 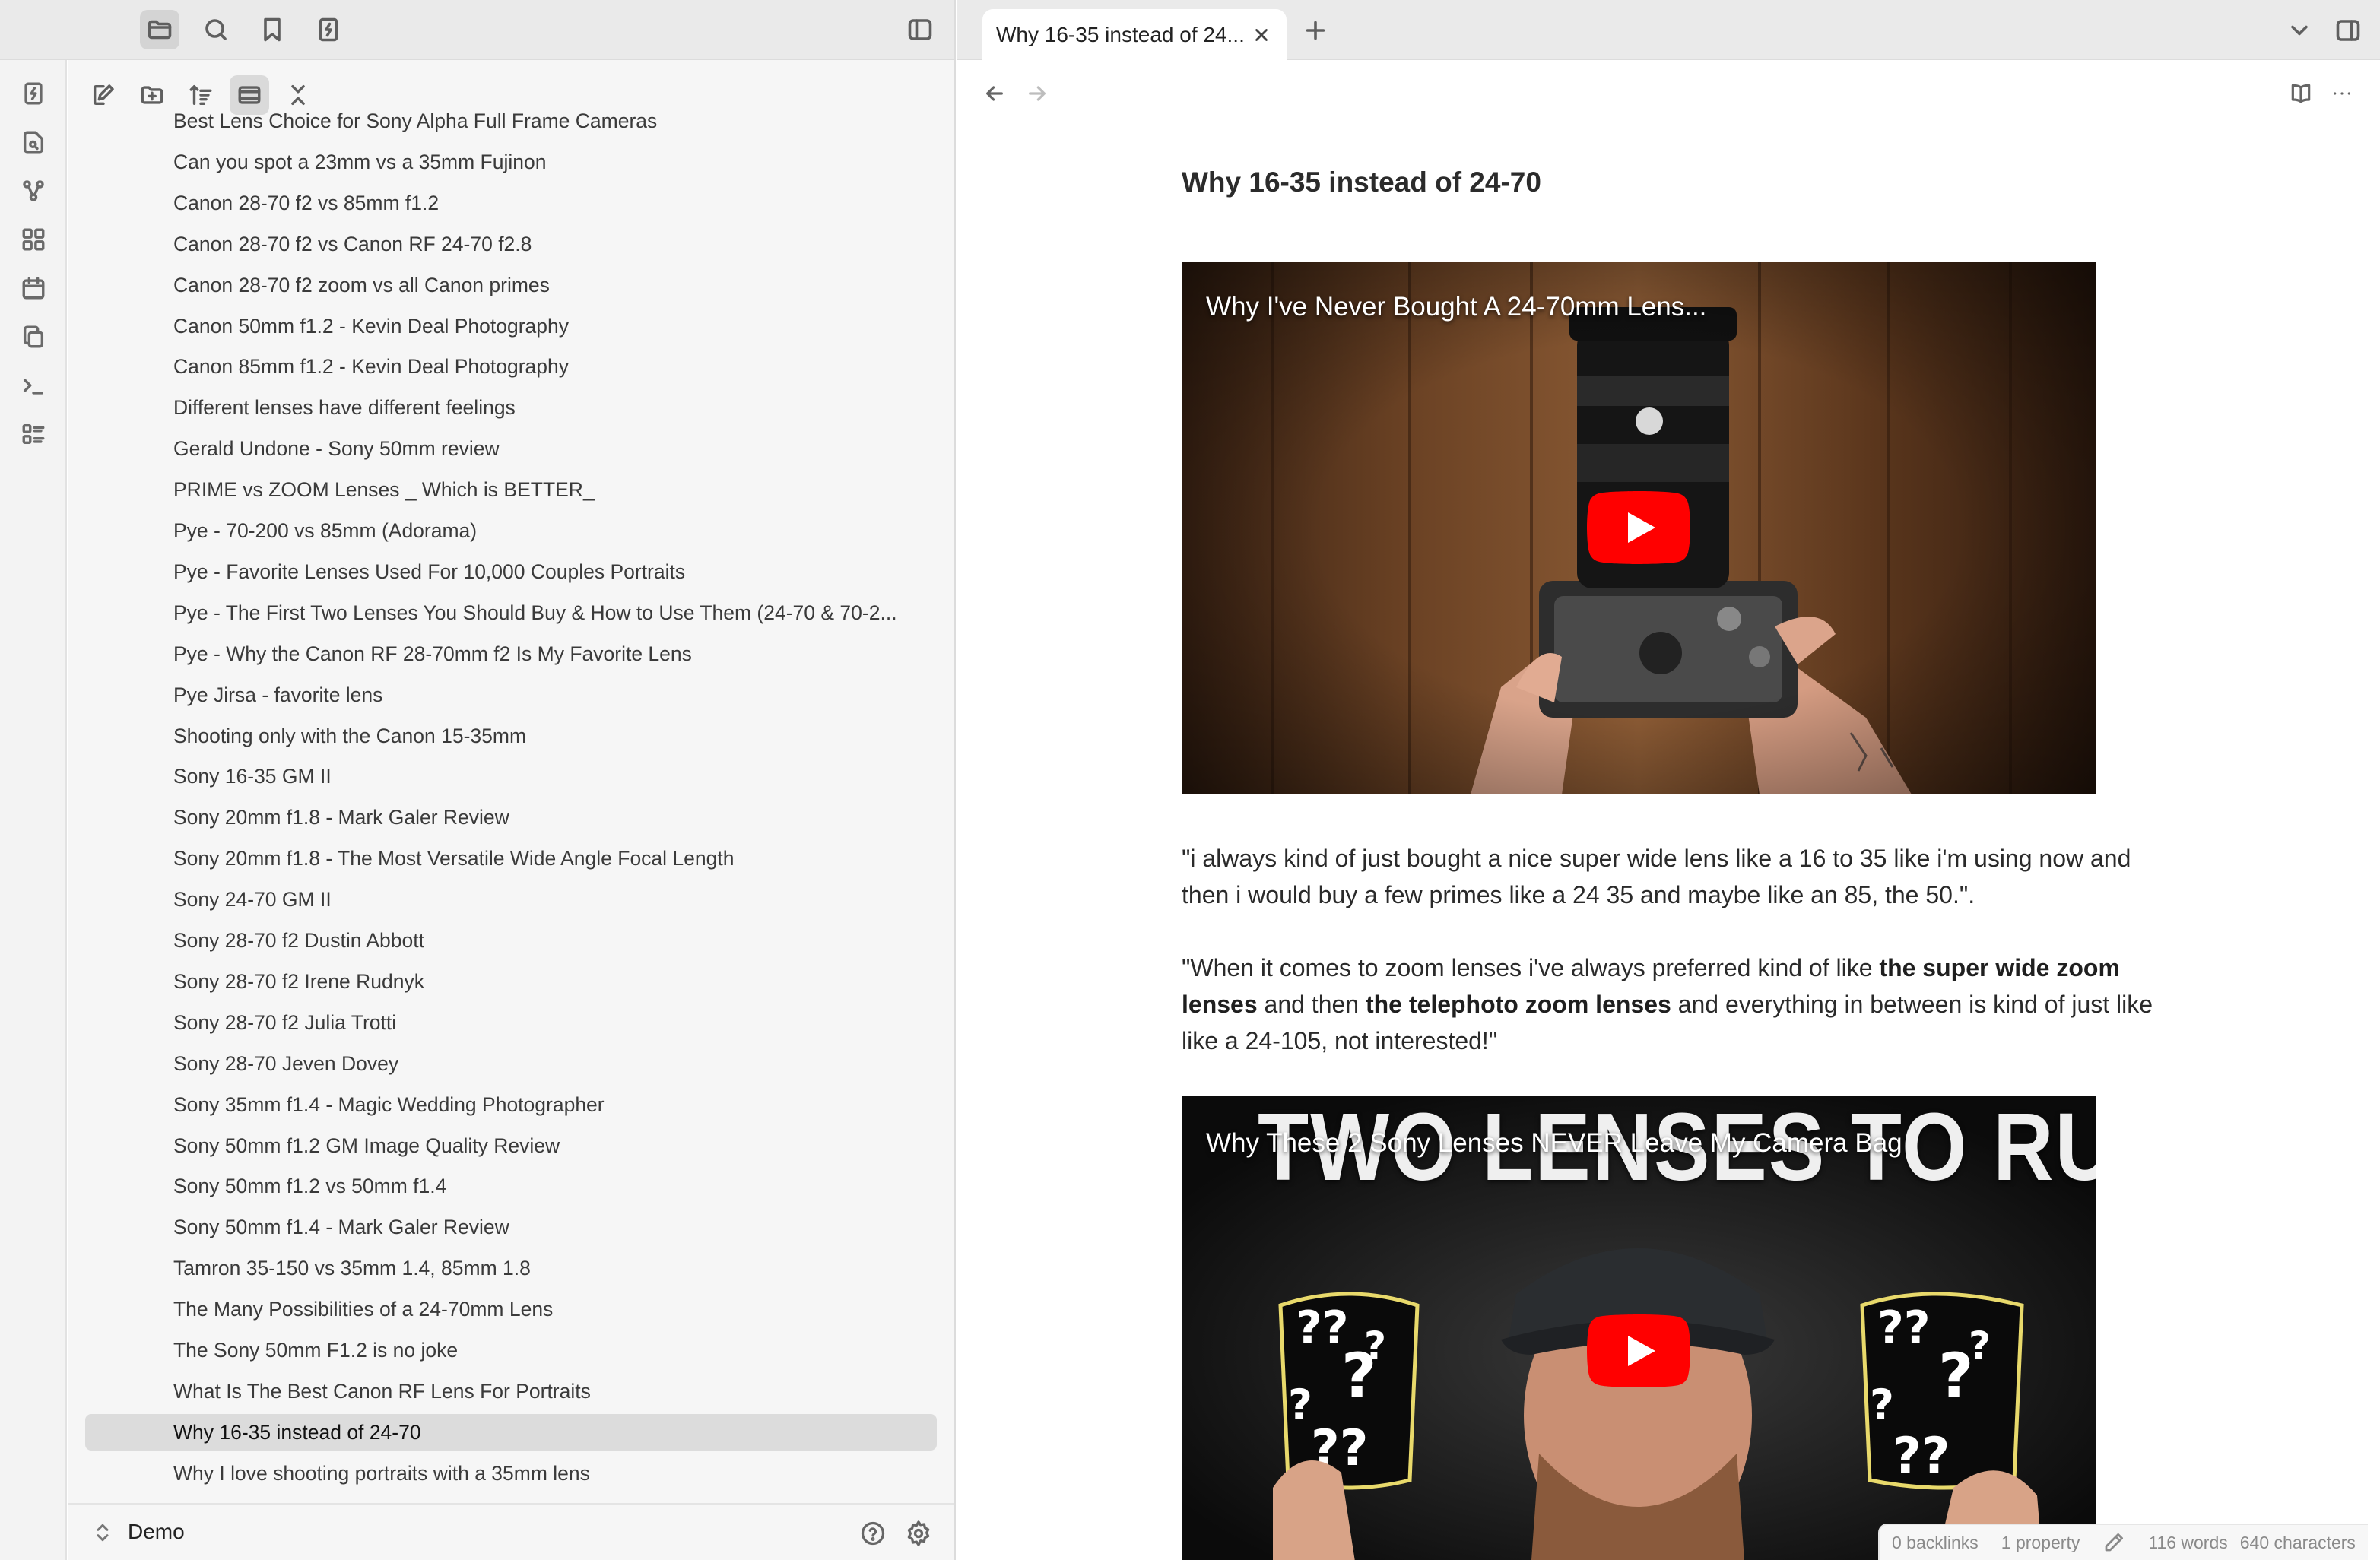 I want to click on collapse-all-icon, so click(x=298, y=95).